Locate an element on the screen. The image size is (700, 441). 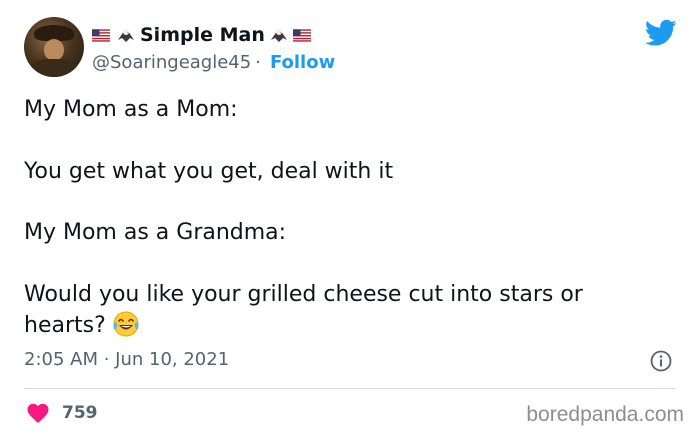
author-name: Simple Man is located at coordinates (202, 35).